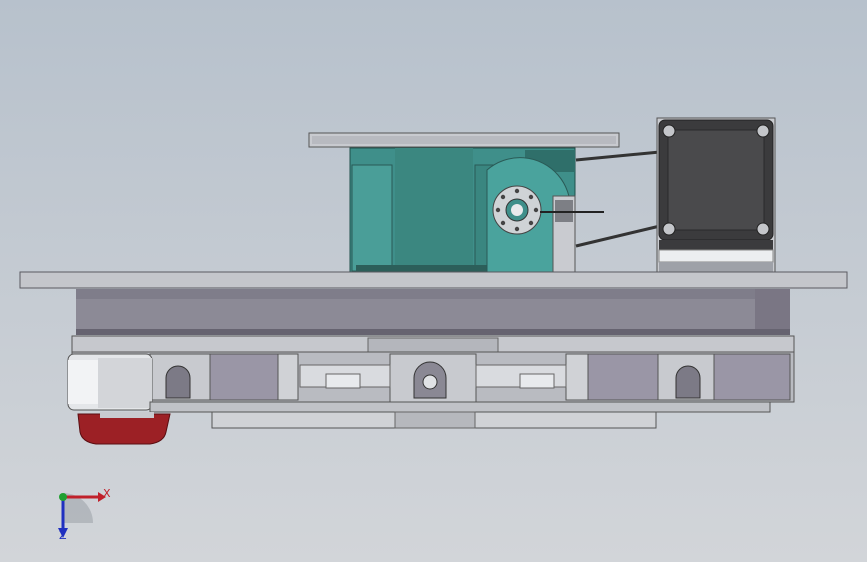 The width and height of the screenshot is (867, 562). Describe the element at coordinates (678, 377) in the screenshot. I see `right-rail-block` at that location.